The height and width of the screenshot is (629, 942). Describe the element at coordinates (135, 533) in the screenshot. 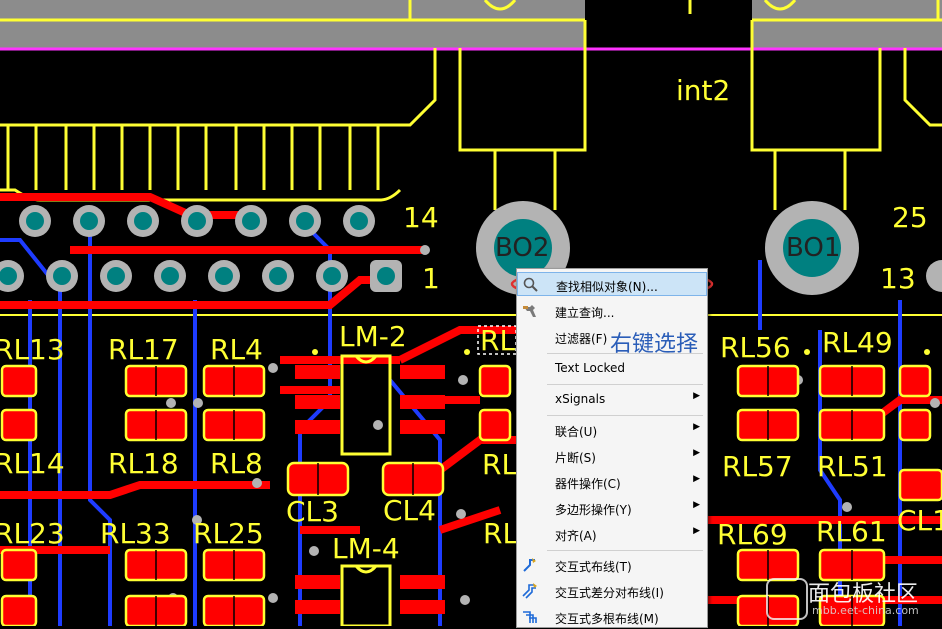

I see `label-rl33: RL33` at that location.